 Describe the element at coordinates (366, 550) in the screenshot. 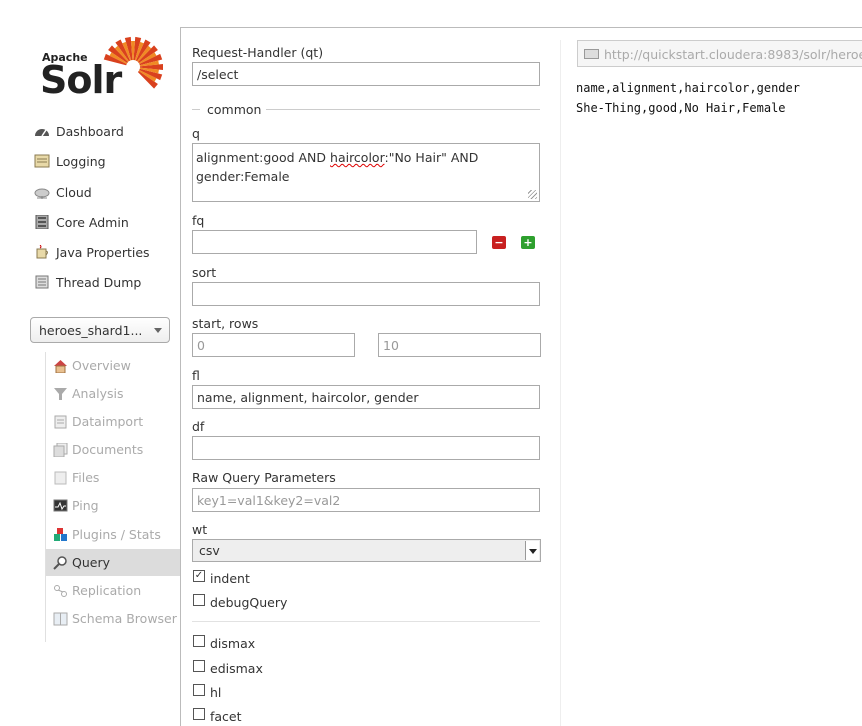

I see `wt-select: csv` at that location.